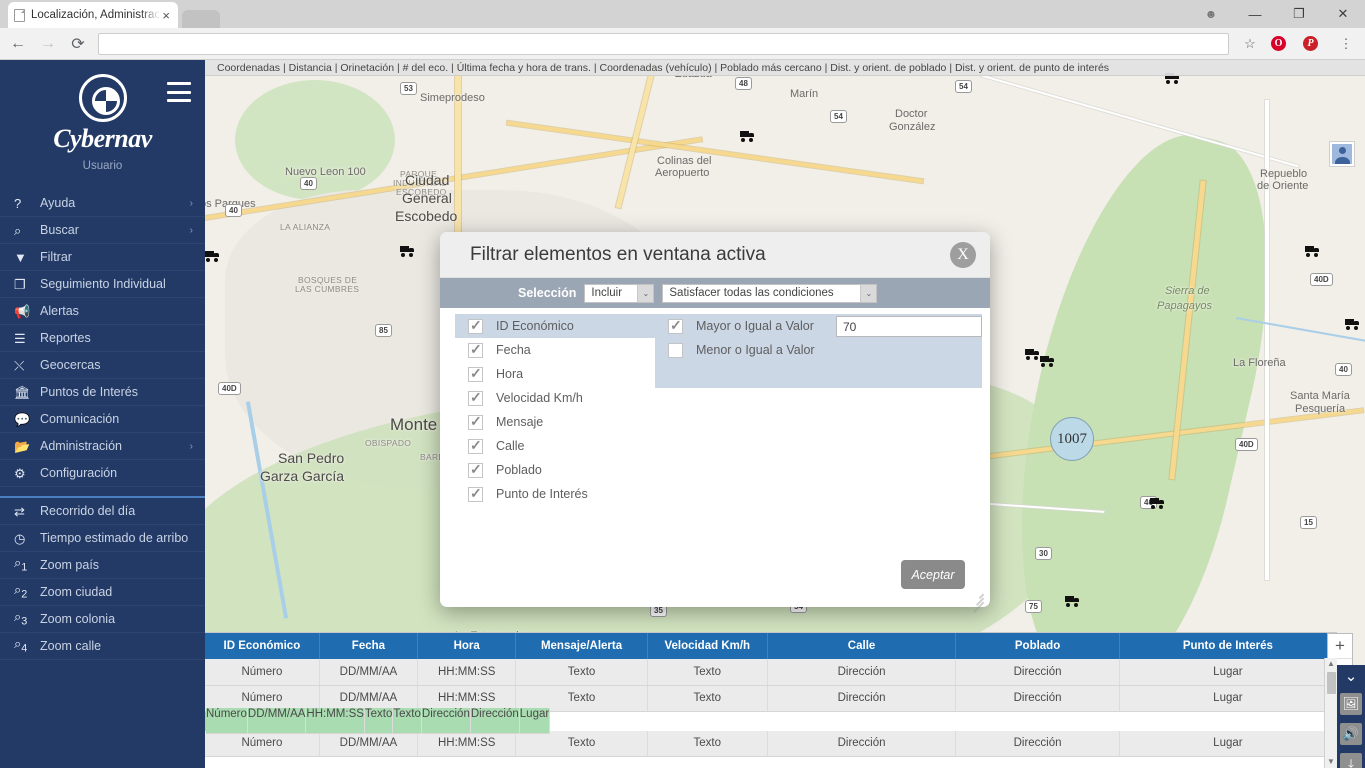 The height and width of the screenshot is (768, 1365). I want to click on map-place-label: LA ALIANZA, so click(305, 227).